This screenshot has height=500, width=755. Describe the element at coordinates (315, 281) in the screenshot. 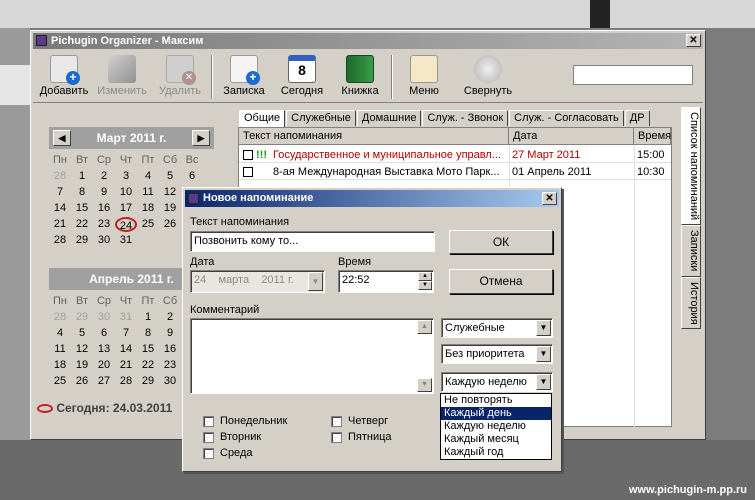

I see `date-dropdown-icon: ▼` at that location.